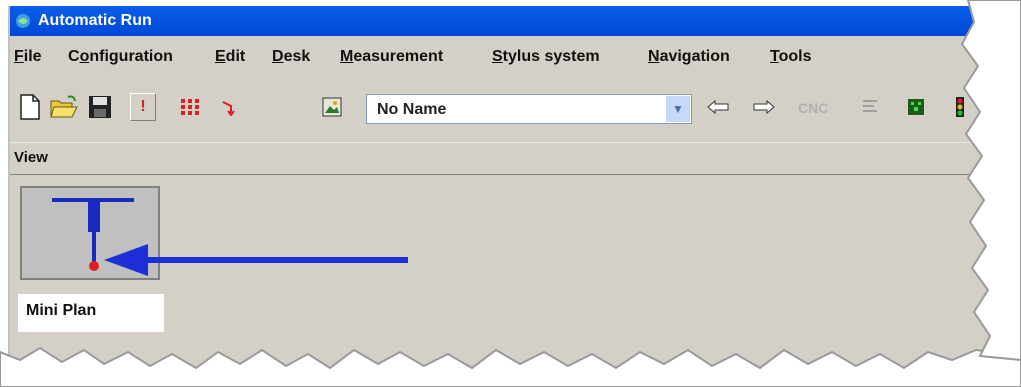 The height and width of the screenshot is (387, 1021). I want to click on green-board-icon, so click(916, 107).